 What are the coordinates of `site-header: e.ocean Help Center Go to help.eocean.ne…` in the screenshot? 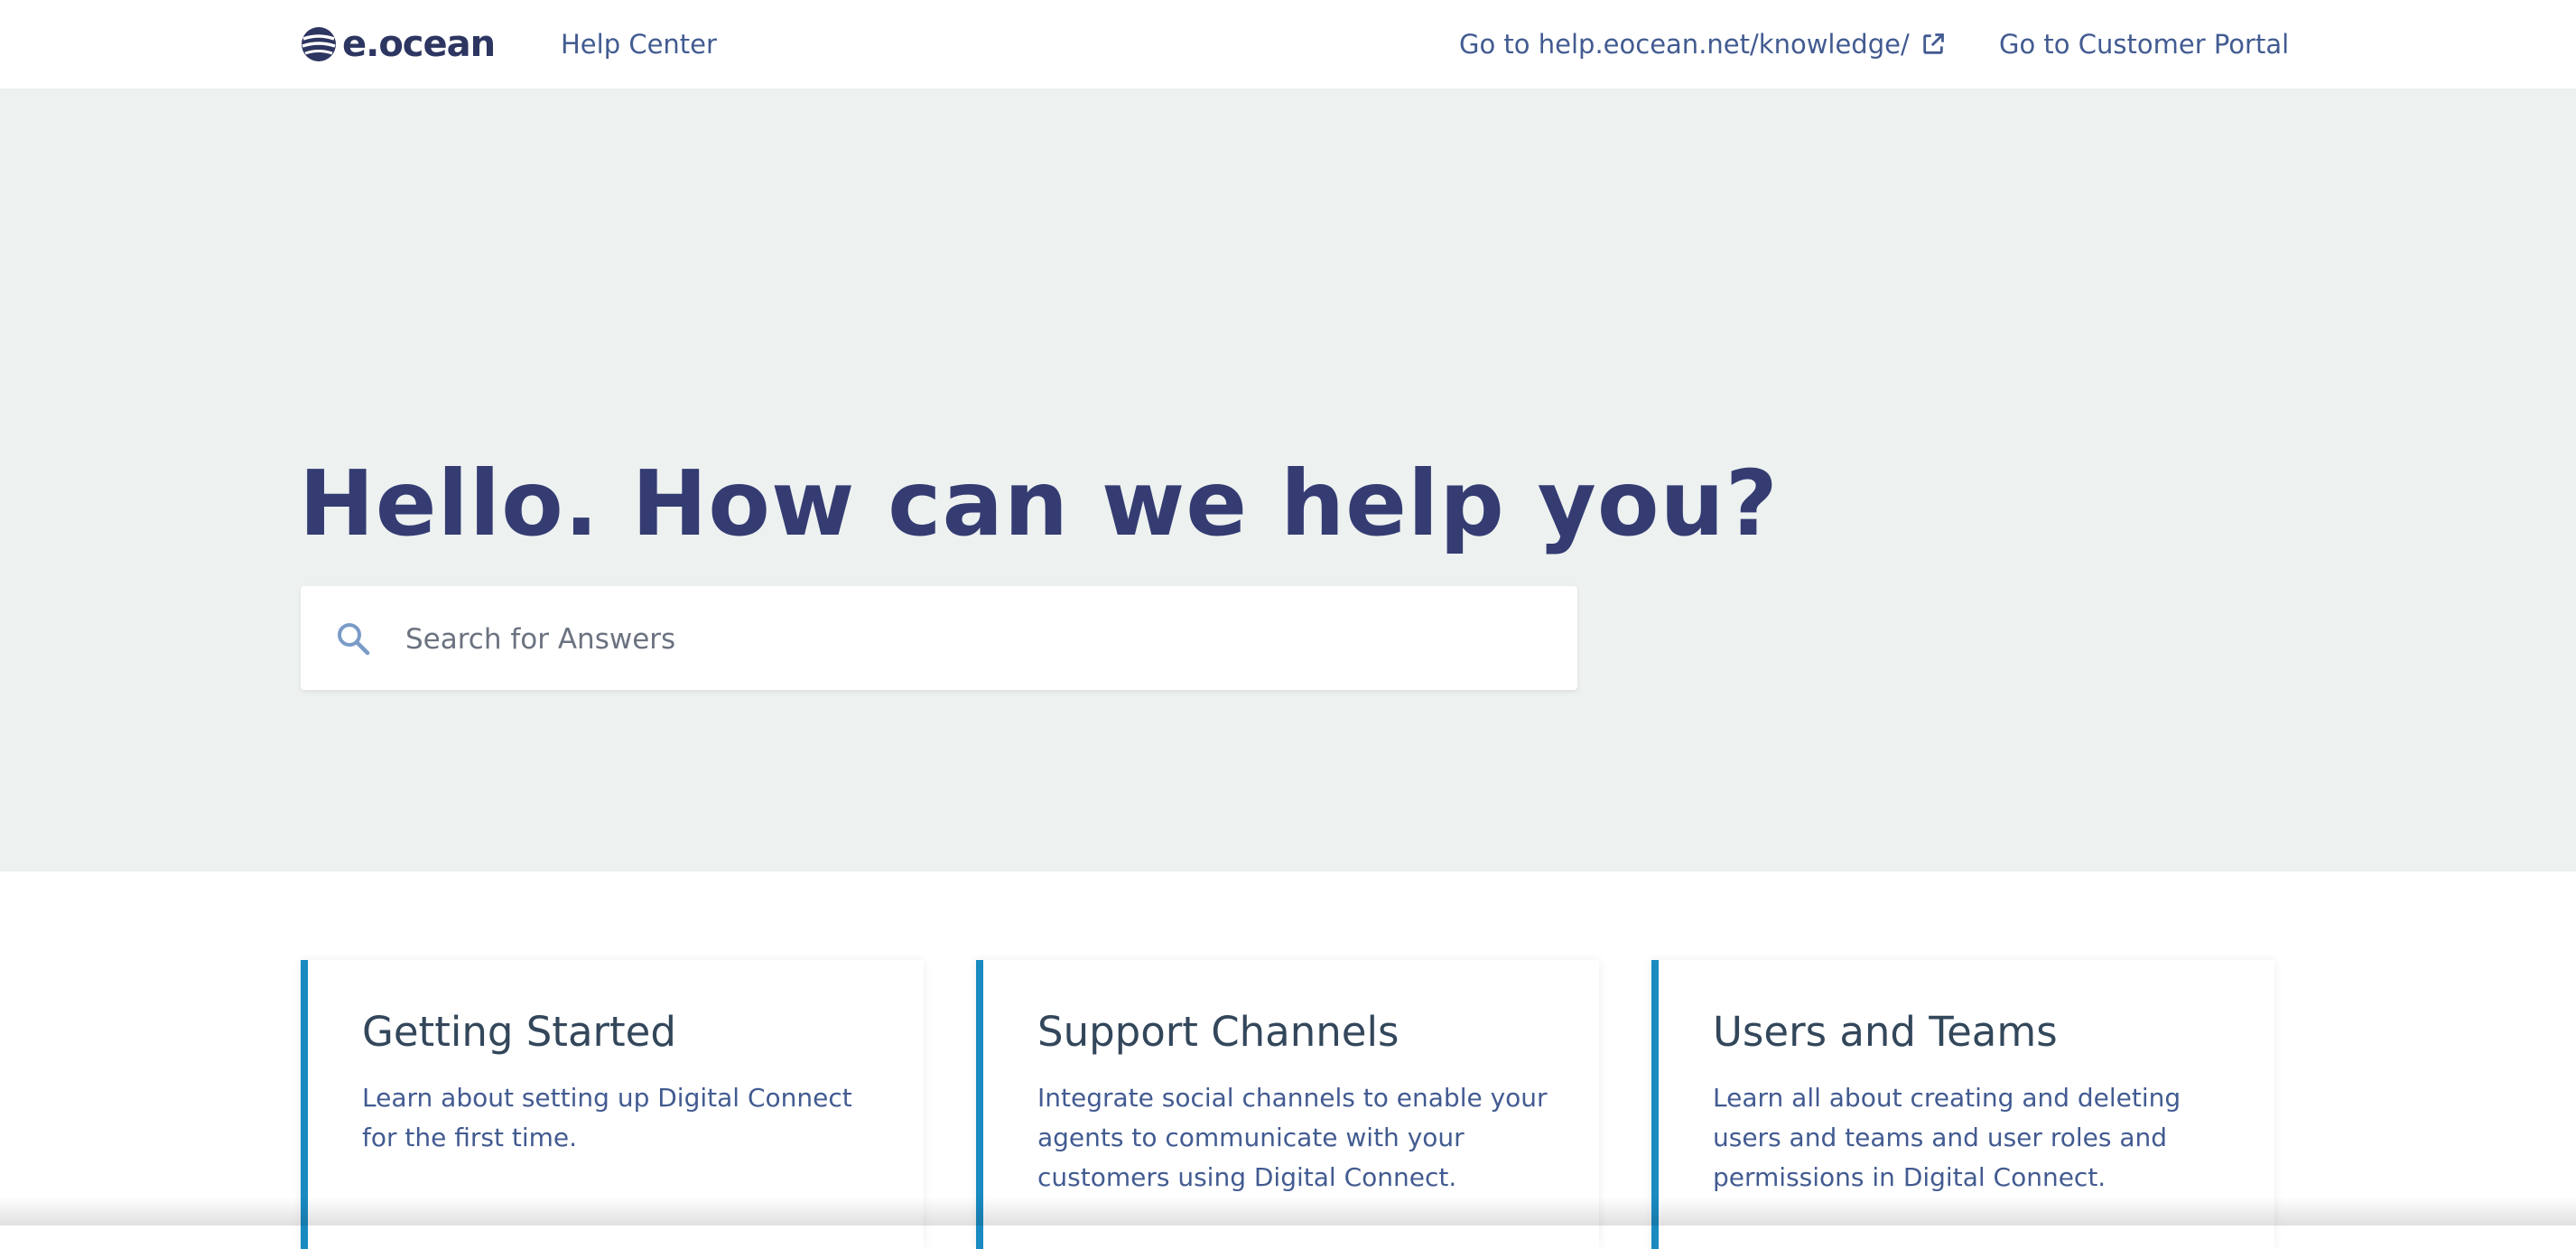 It's located at (1288, 44).